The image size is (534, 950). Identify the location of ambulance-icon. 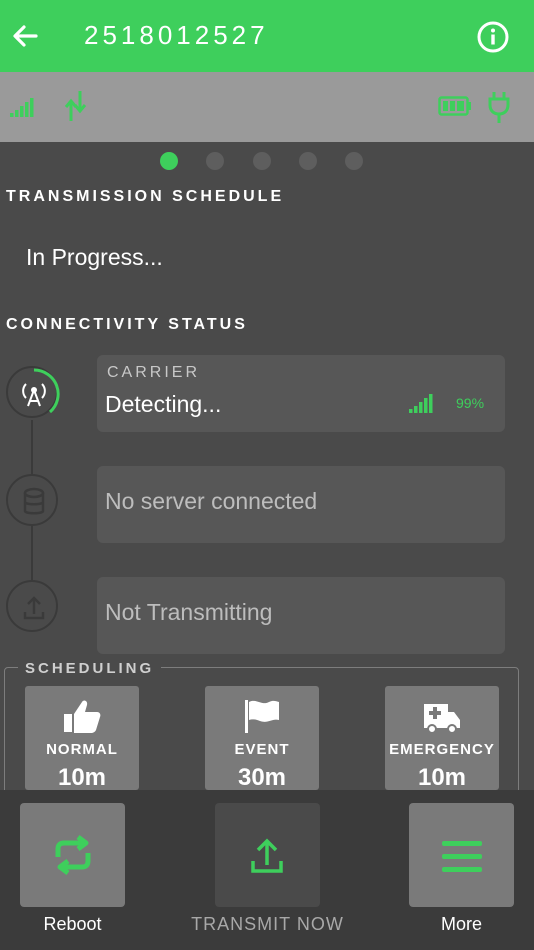
(442, 719).